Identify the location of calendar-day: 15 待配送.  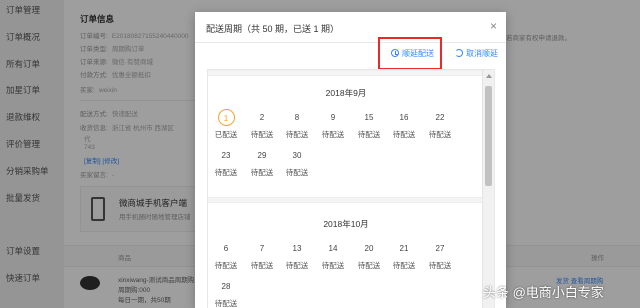
(369, 124).